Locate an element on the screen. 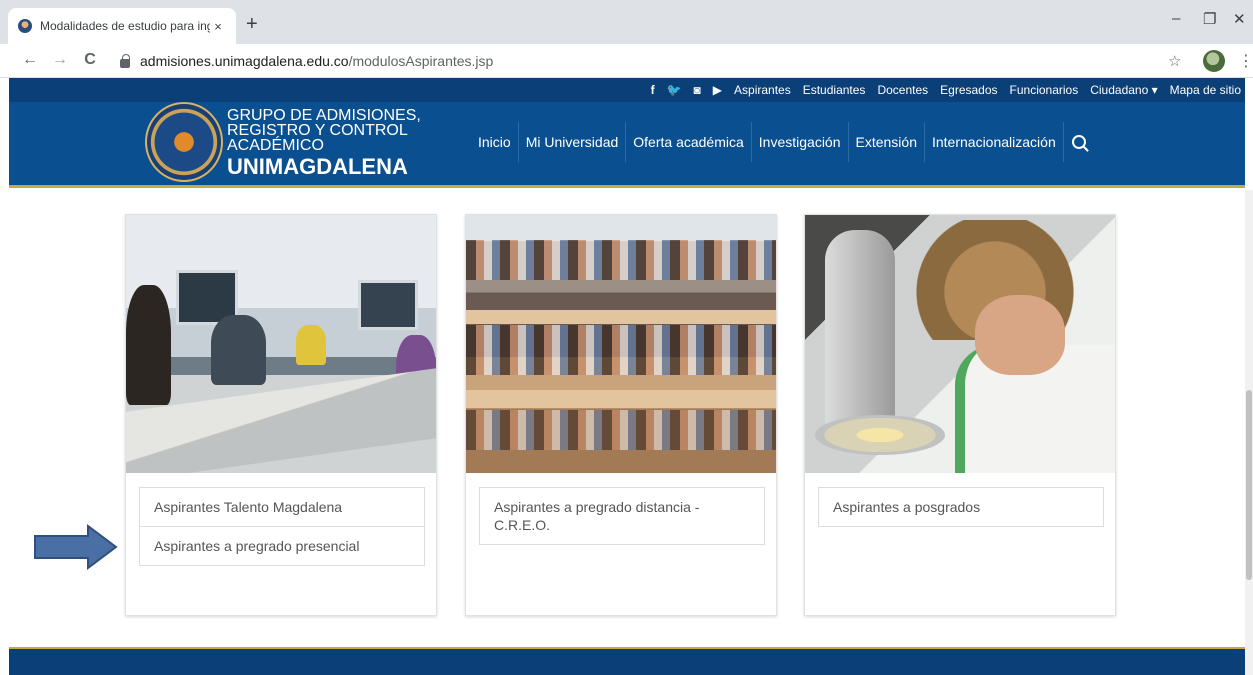 The width and height of the screenshot is (1253, 675). logo-line-4: UNIMAGDALENA is located at coordinates (317, 166).